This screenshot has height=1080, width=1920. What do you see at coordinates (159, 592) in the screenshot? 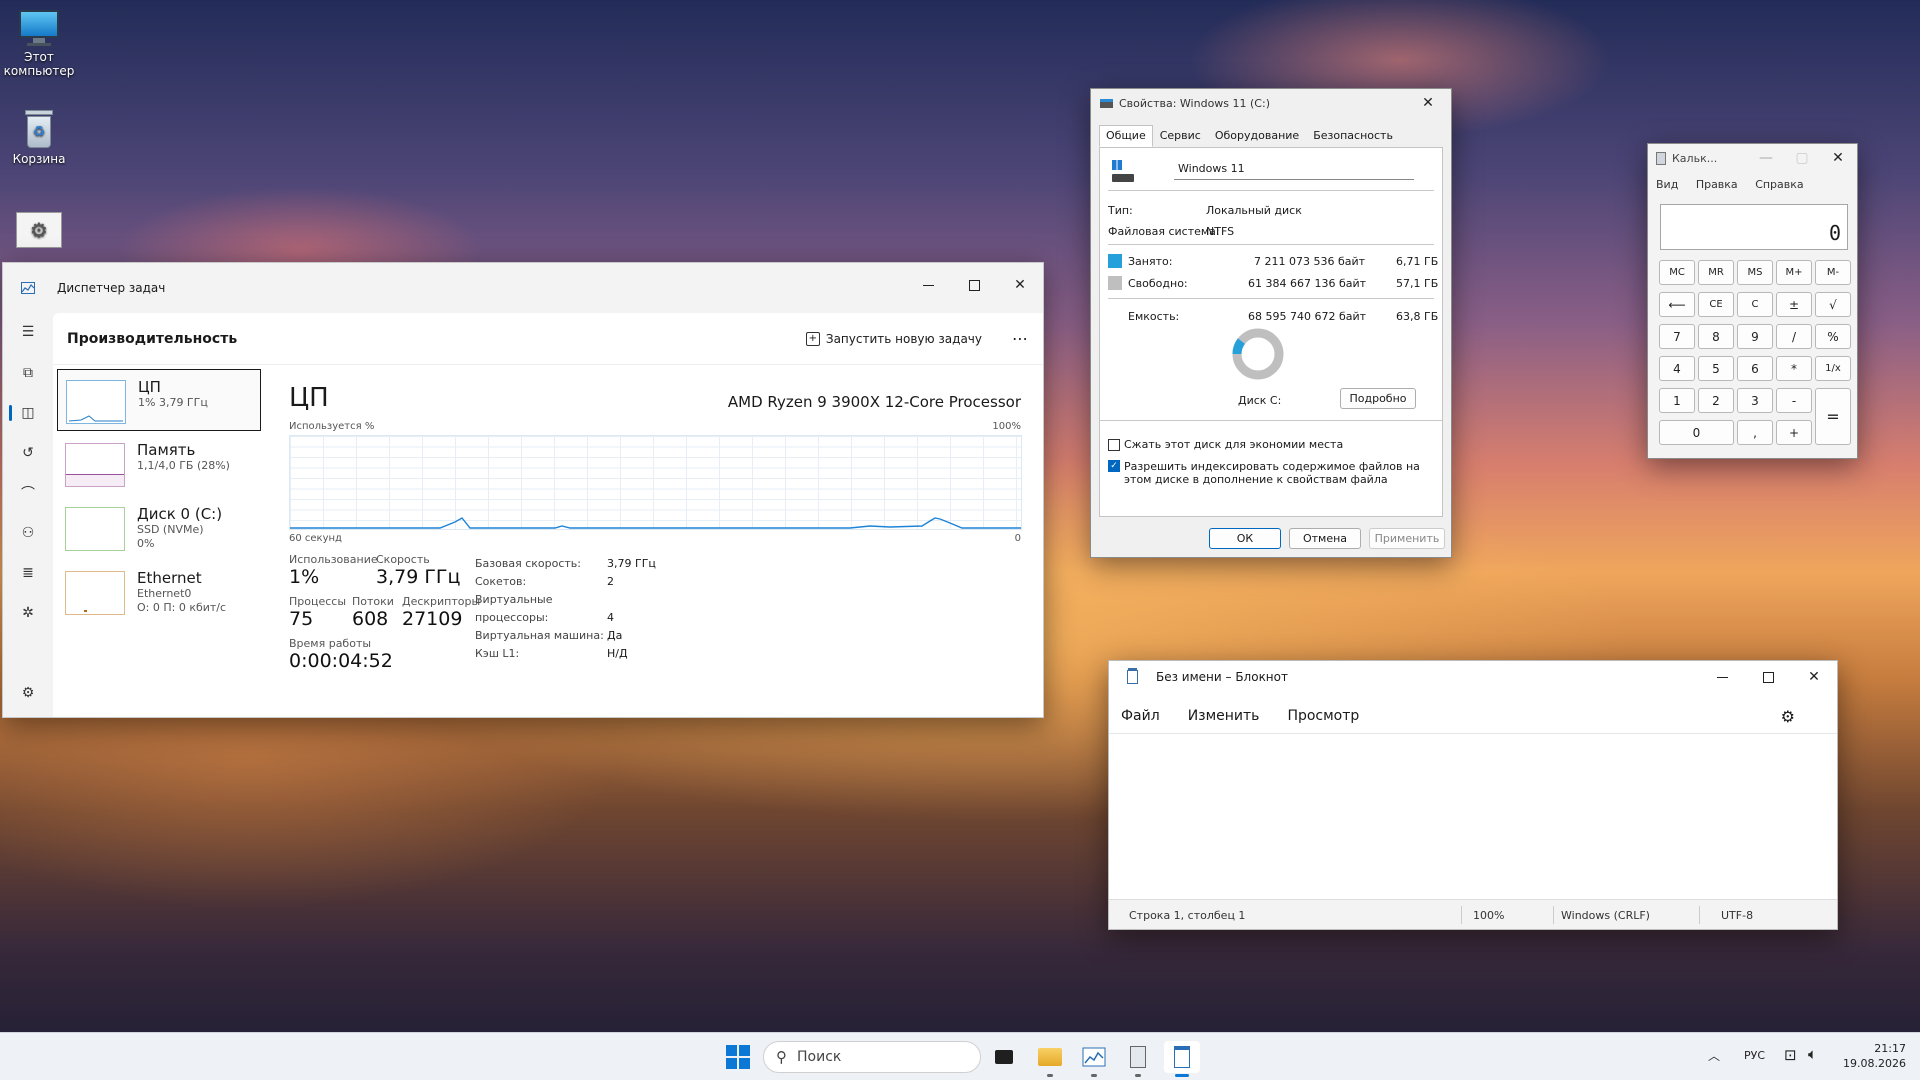
I see `perf-item-ethernet: Ethernet Ethernet0 О: 0 П: 0 кбит/с` at bounding box center [159, 592].